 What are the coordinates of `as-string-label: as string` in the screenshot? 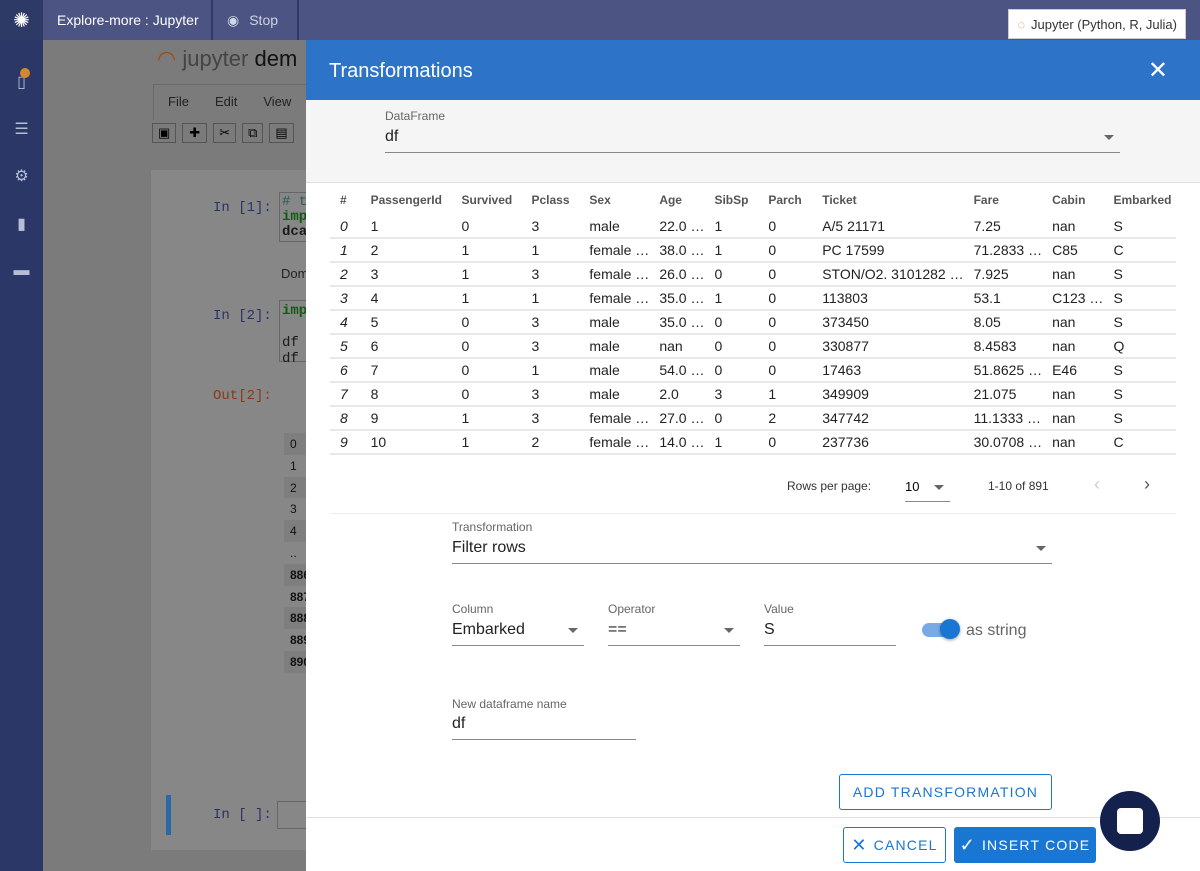 It's located at (996, 630).